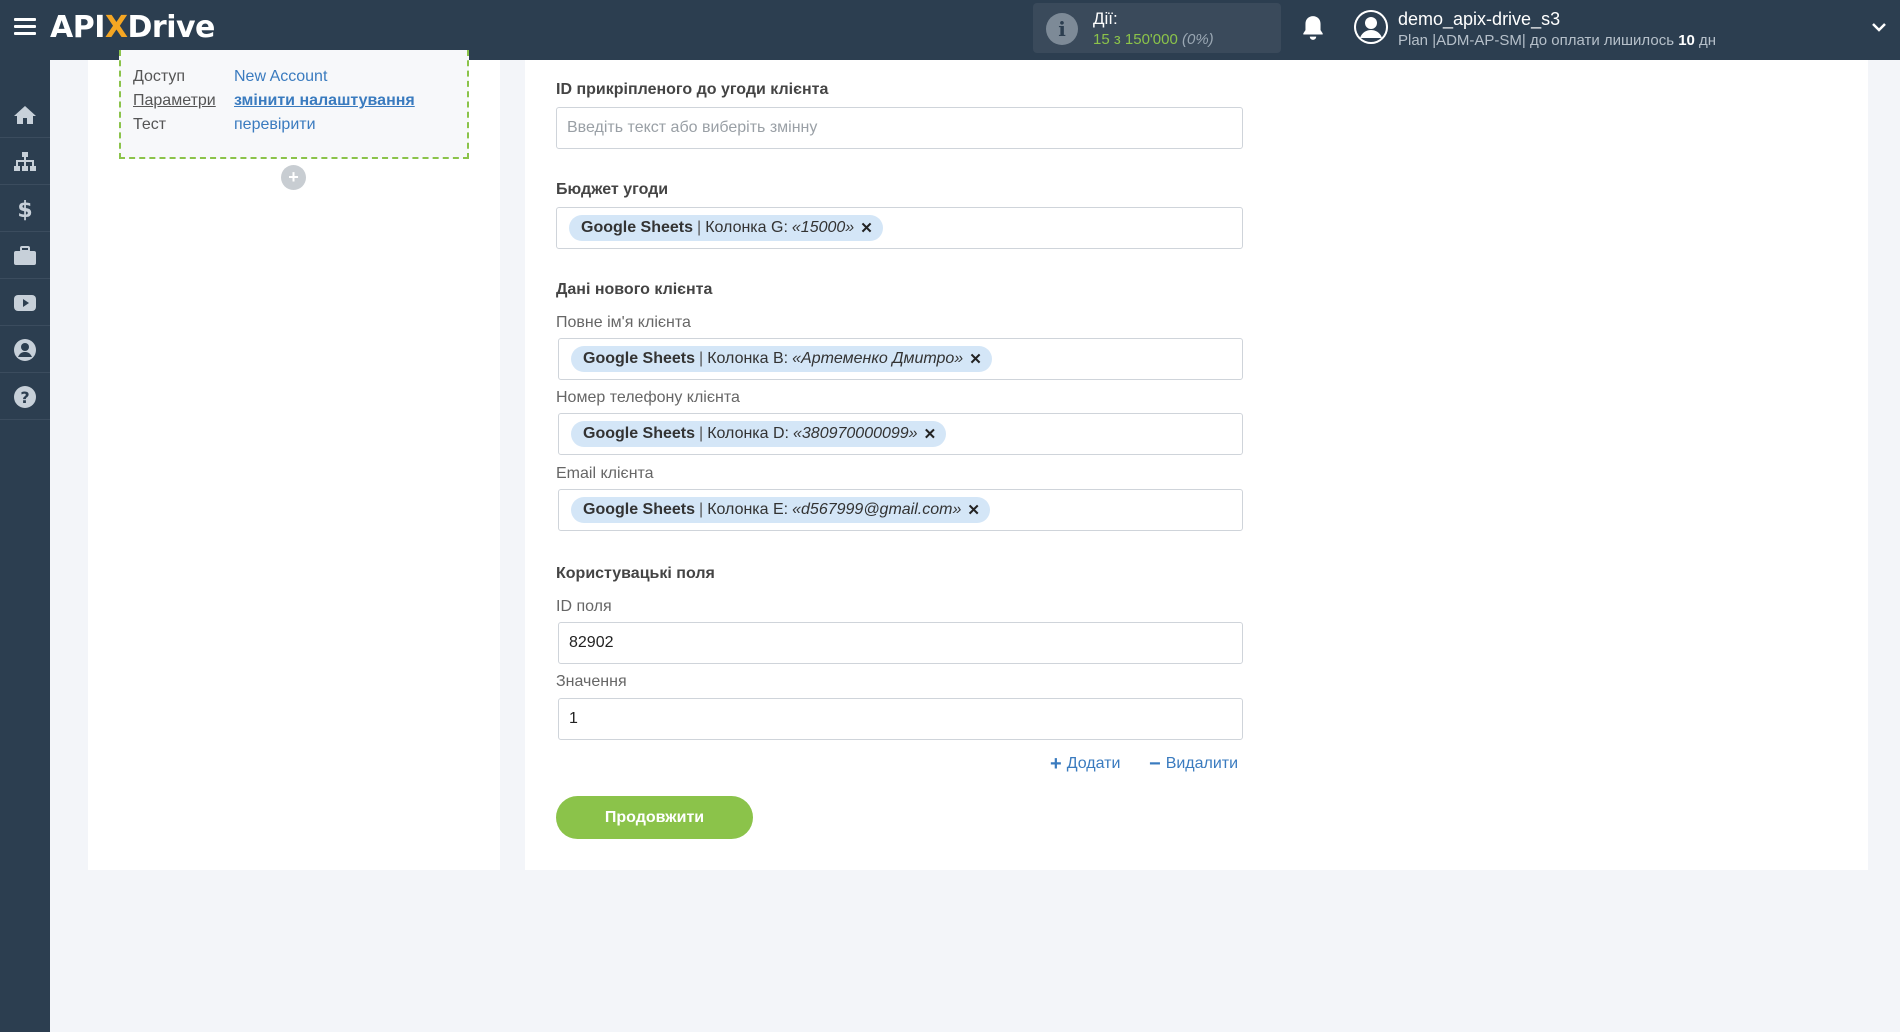  What do you see at coordinates (1062, 29) in the screenshot?
I see `info-icon: i` at bounding box center [1062, 29].